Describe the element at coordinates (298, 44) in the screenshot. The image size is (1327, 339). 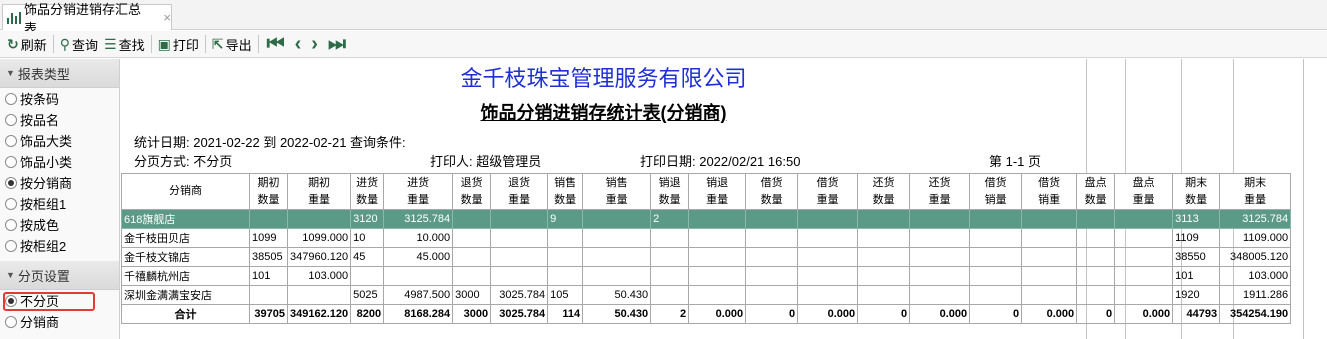
I see `prev-page-icon: ‹` at that location.